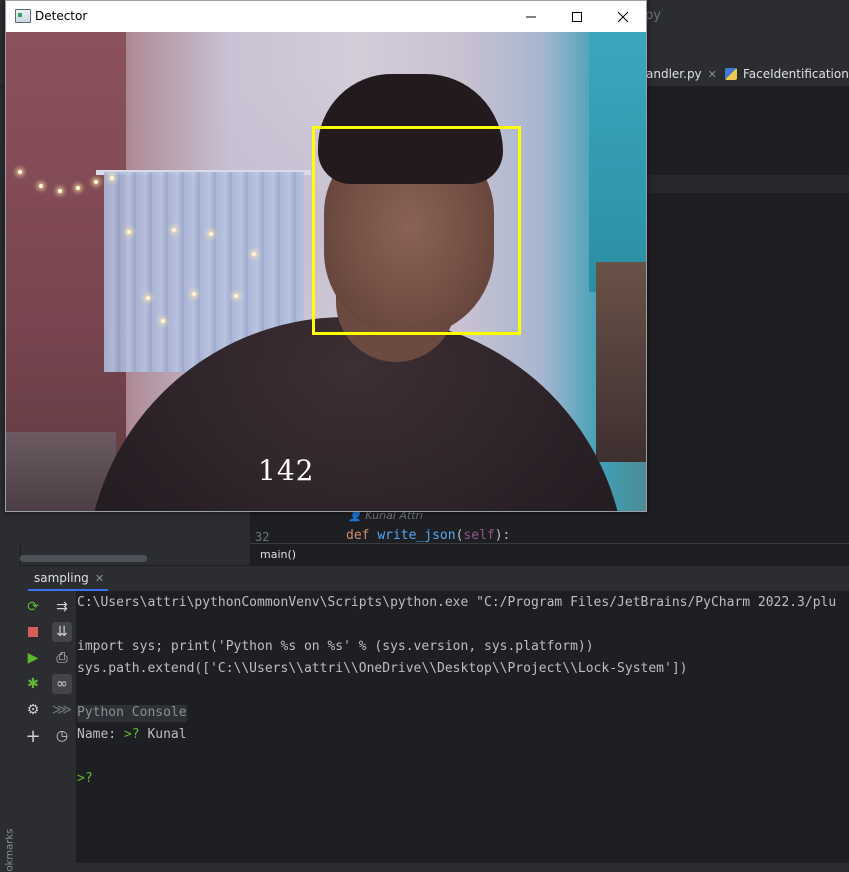  Describe the element at coordinates (262, 537) in the screenshot. I see `line-number: 32` at that location.